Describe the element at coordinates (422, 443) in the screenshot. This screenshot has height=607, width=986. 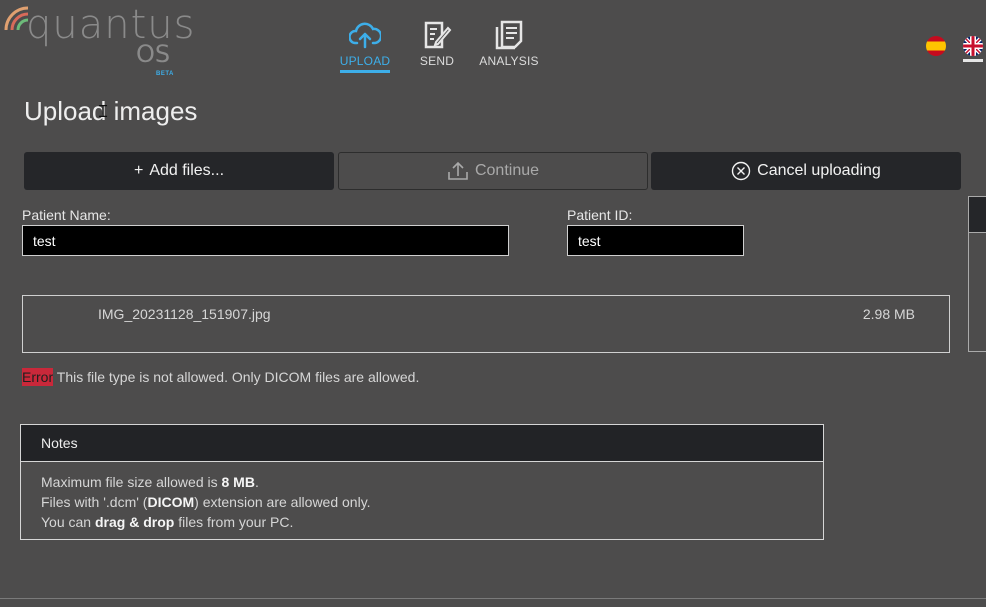
I see `notes-title: Notes` at that location.